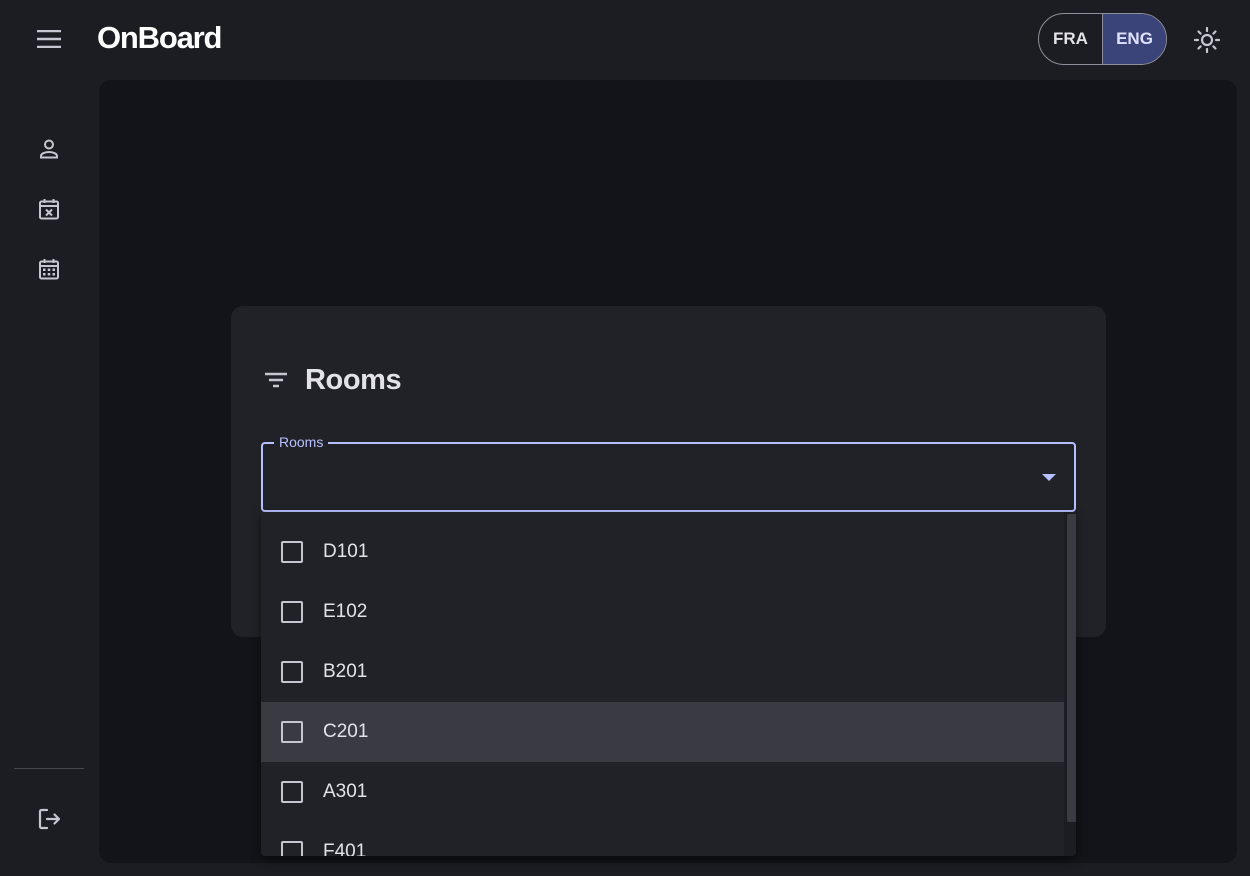 The image size is (1250, 876). I want to click on theme-toggle-button, so click(1207, 40).